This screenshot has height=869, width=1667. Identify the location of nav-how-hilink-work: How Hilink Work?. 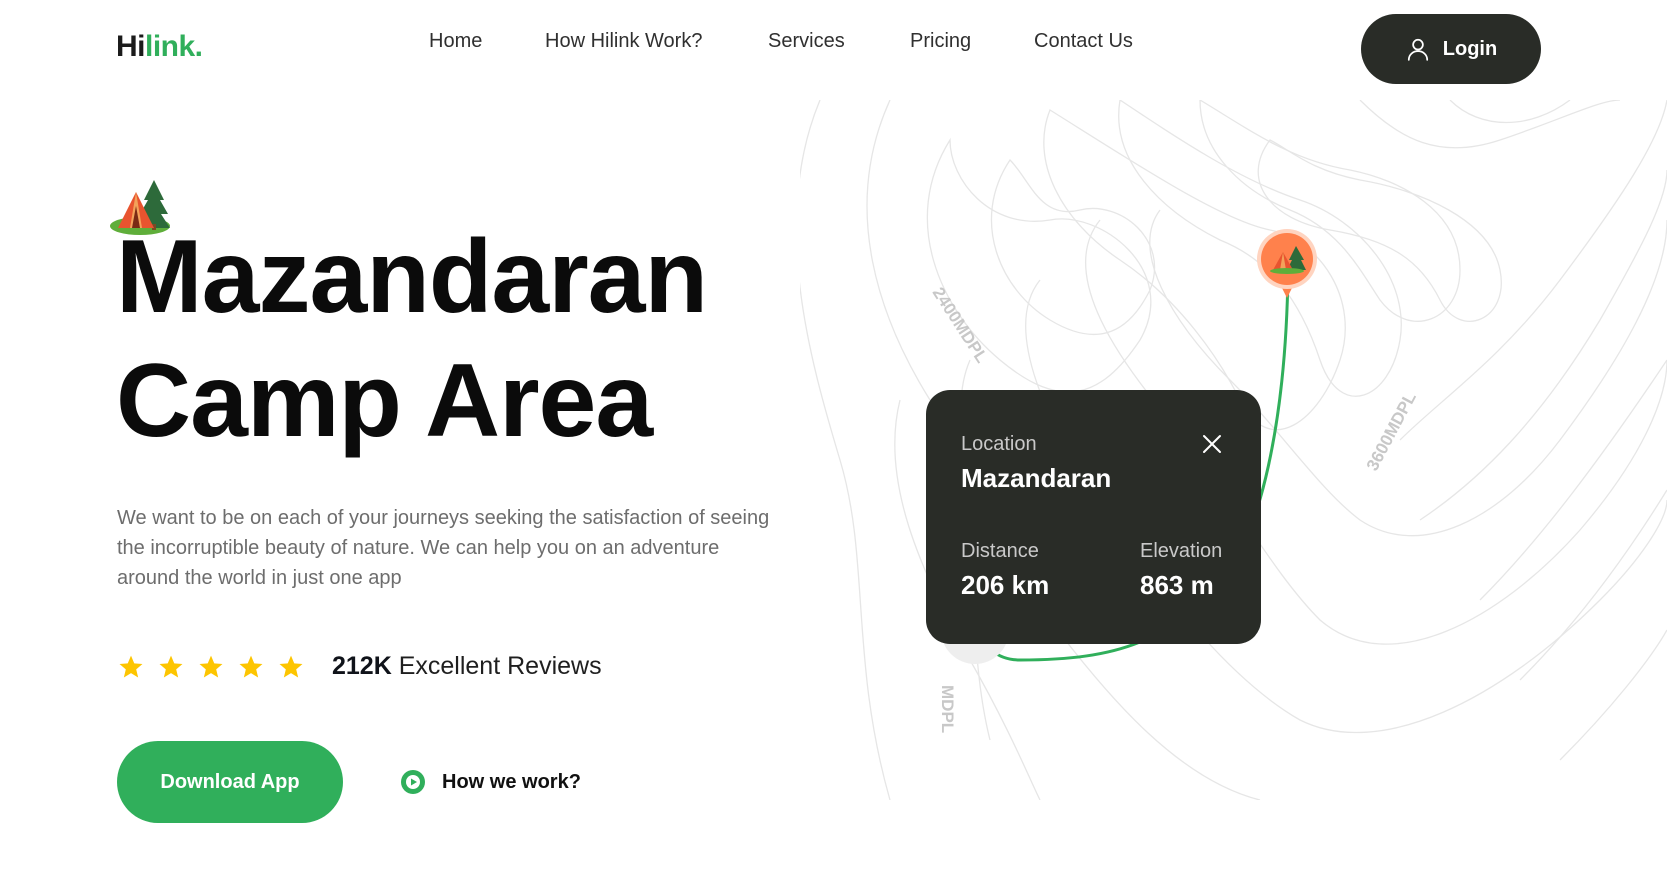
(623, 41).